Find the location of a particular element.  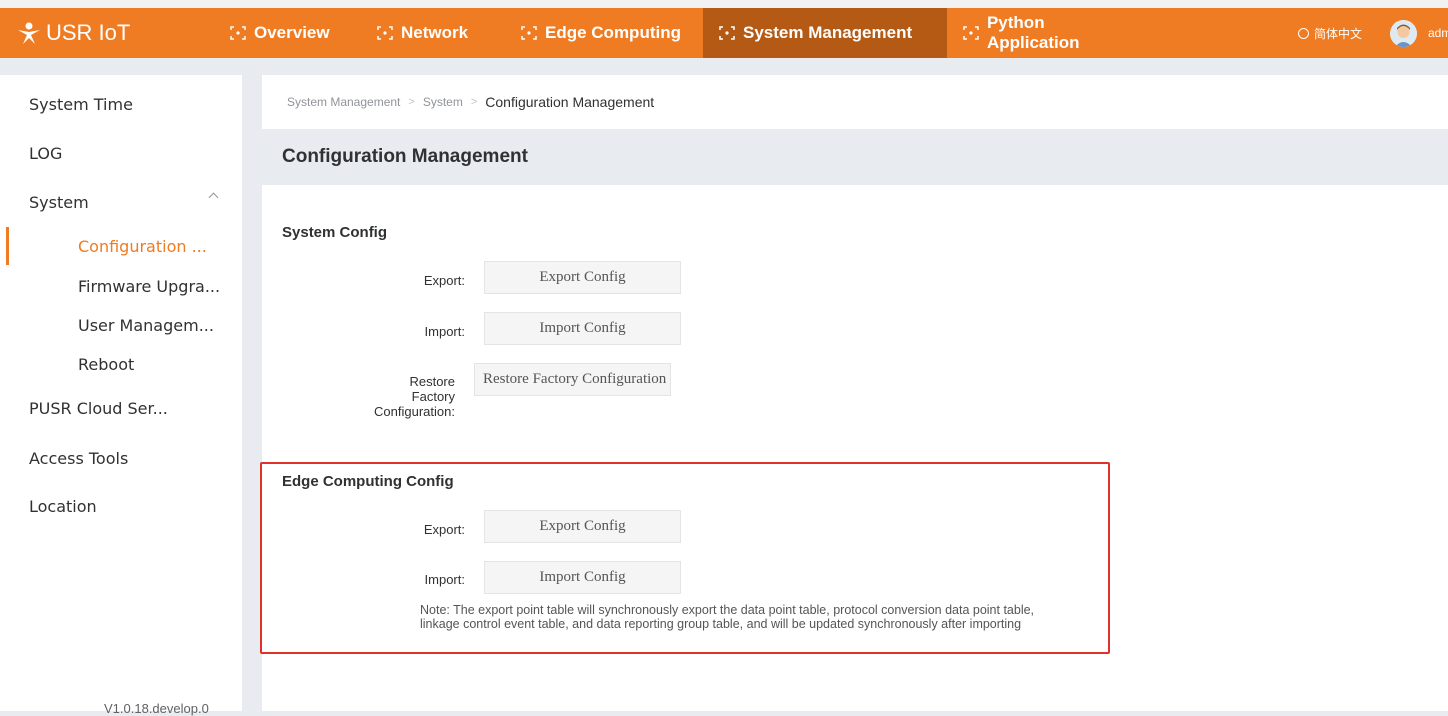

system-config-title: System Config is located at coordinates (335, 232).